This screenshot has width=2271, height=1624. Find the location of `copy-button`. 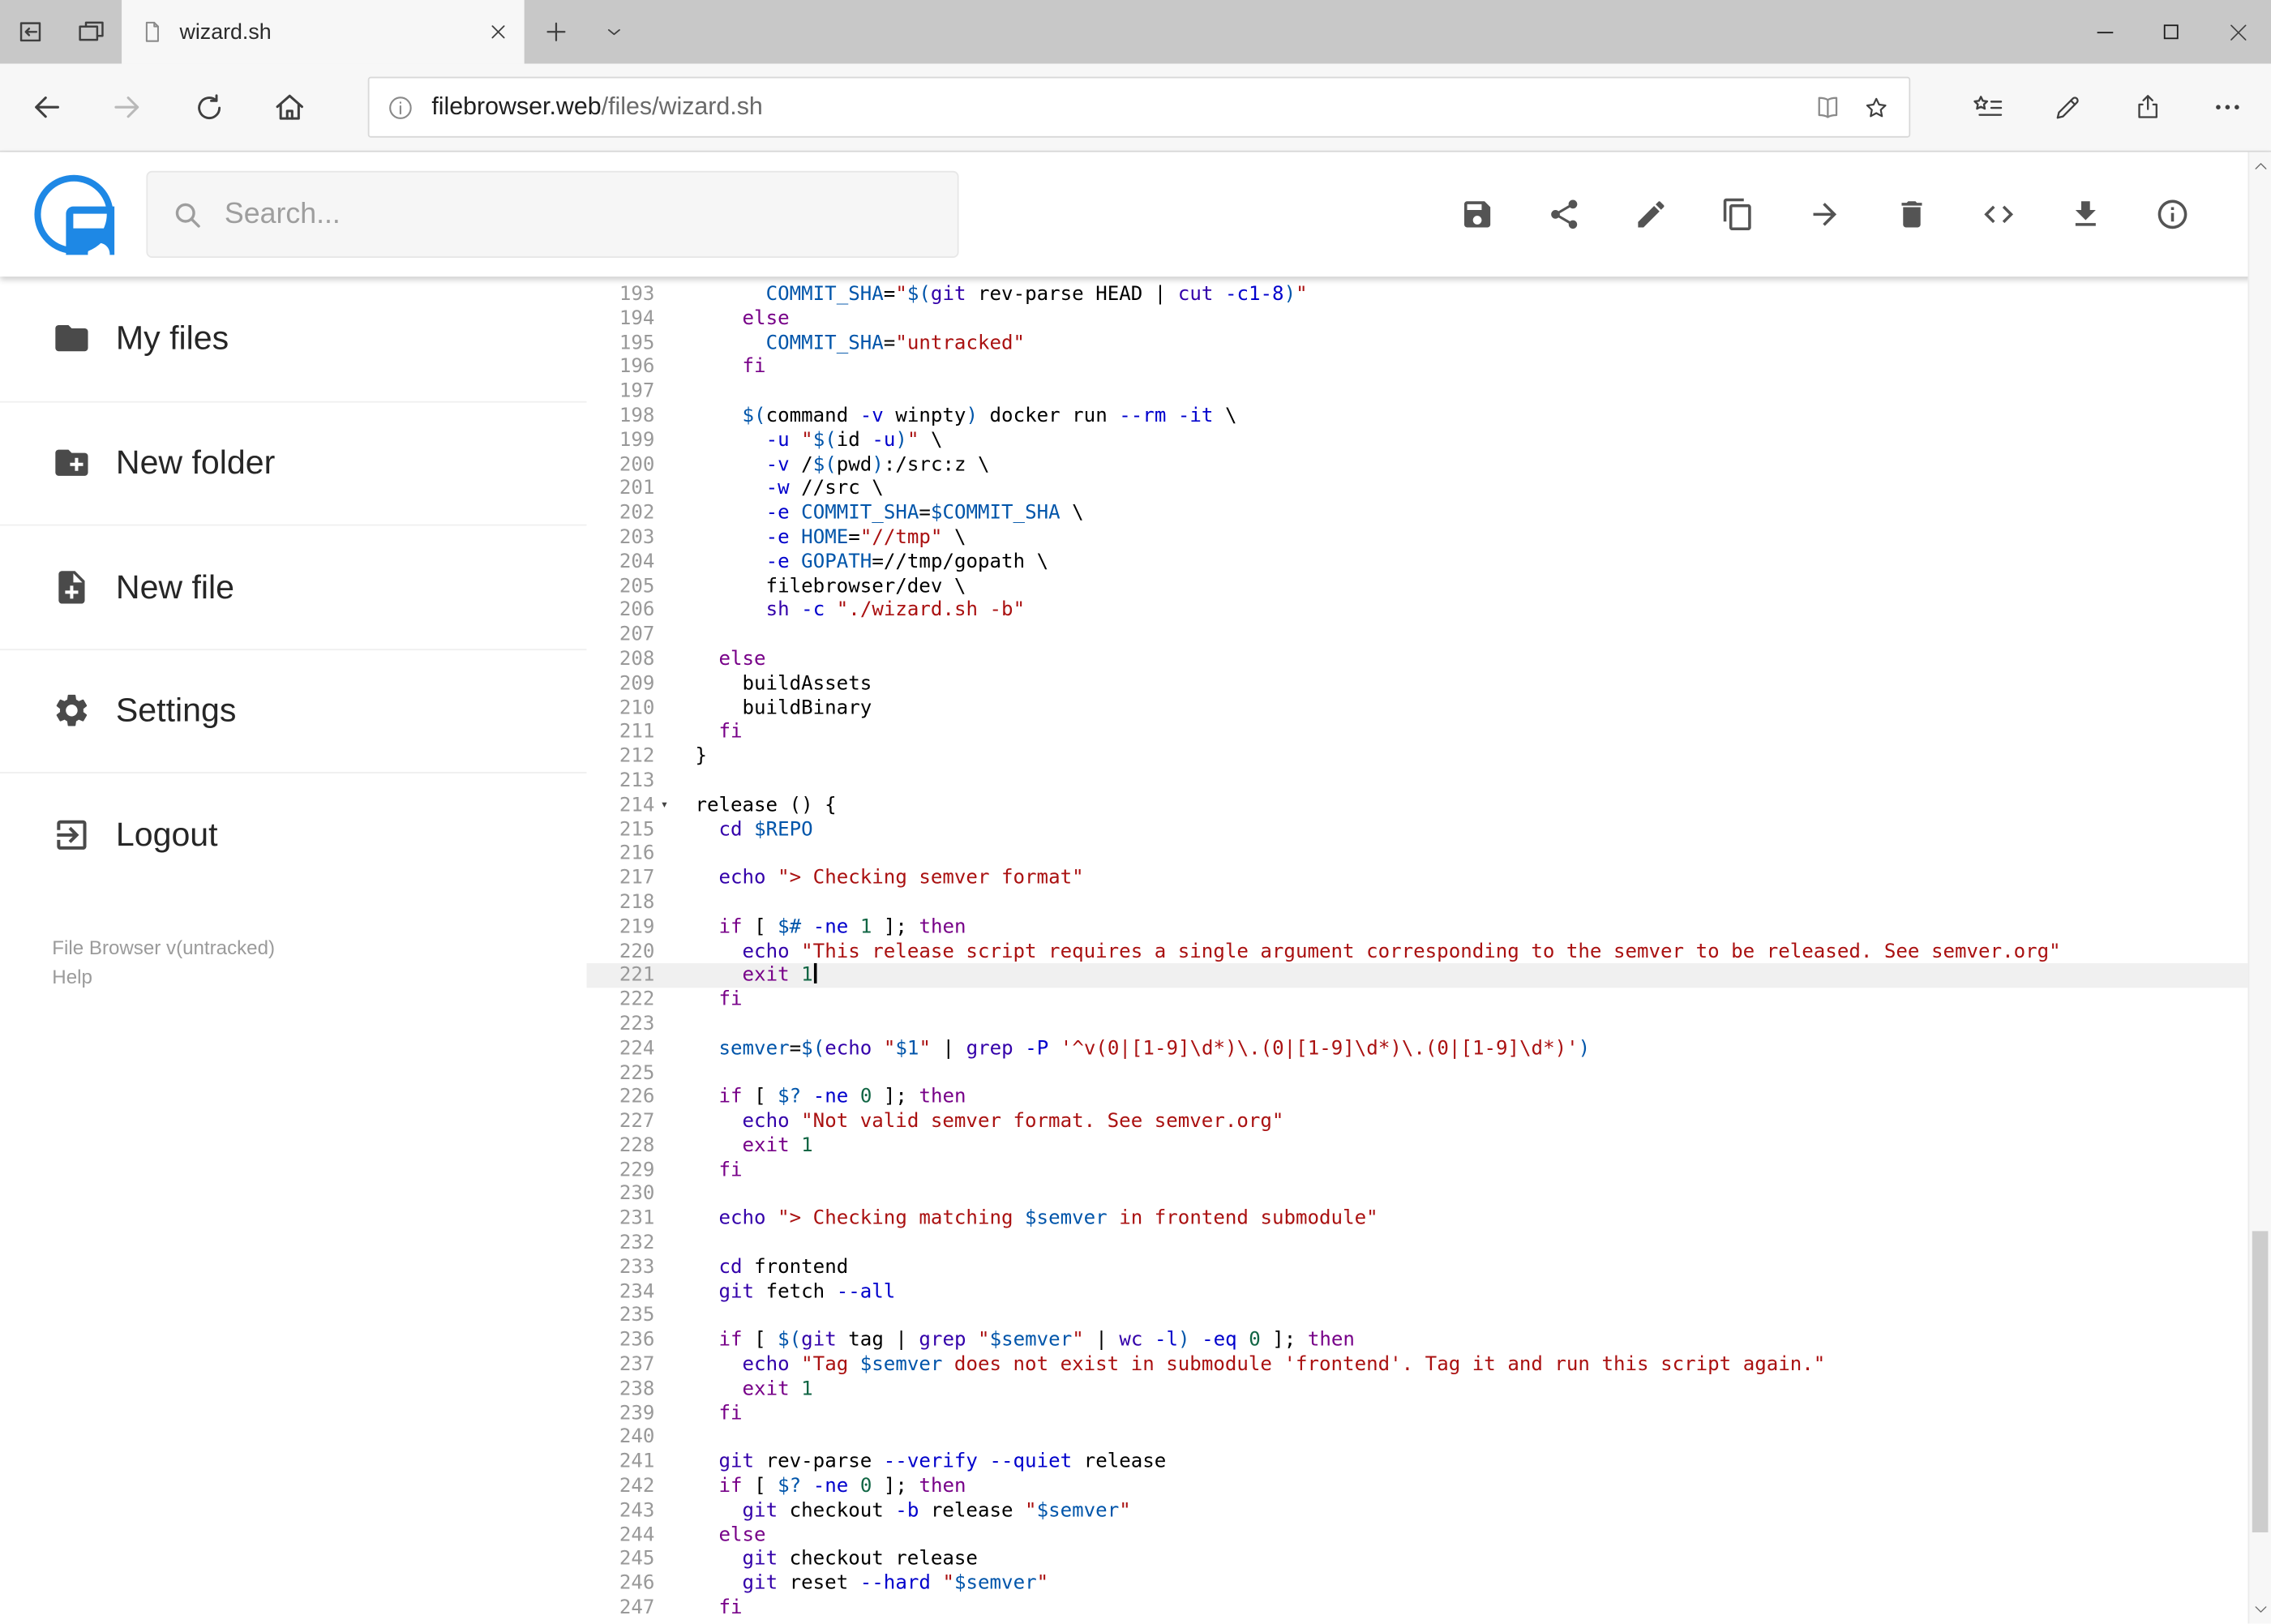

copy-button is located at coordinates (1738, 214).